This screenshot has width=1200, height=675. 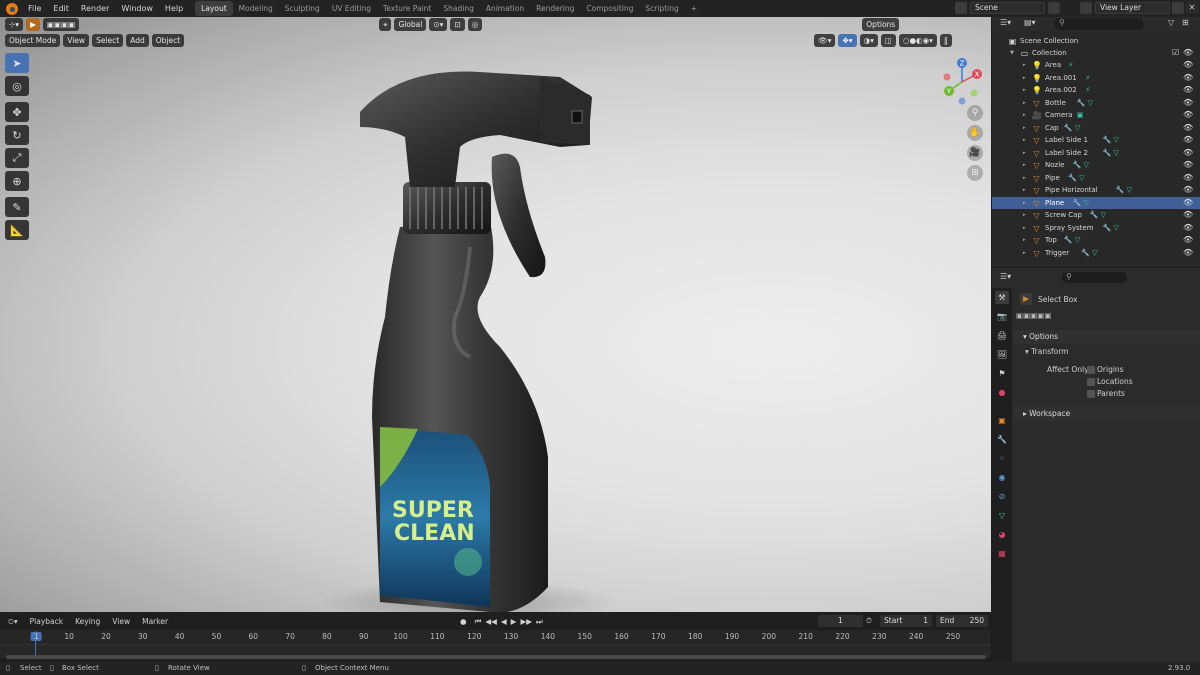 What do you see at coordinates (825, 40) in the screenshot?
I see `visibility-icon: 👁▾` at bounding box center [825, 40].